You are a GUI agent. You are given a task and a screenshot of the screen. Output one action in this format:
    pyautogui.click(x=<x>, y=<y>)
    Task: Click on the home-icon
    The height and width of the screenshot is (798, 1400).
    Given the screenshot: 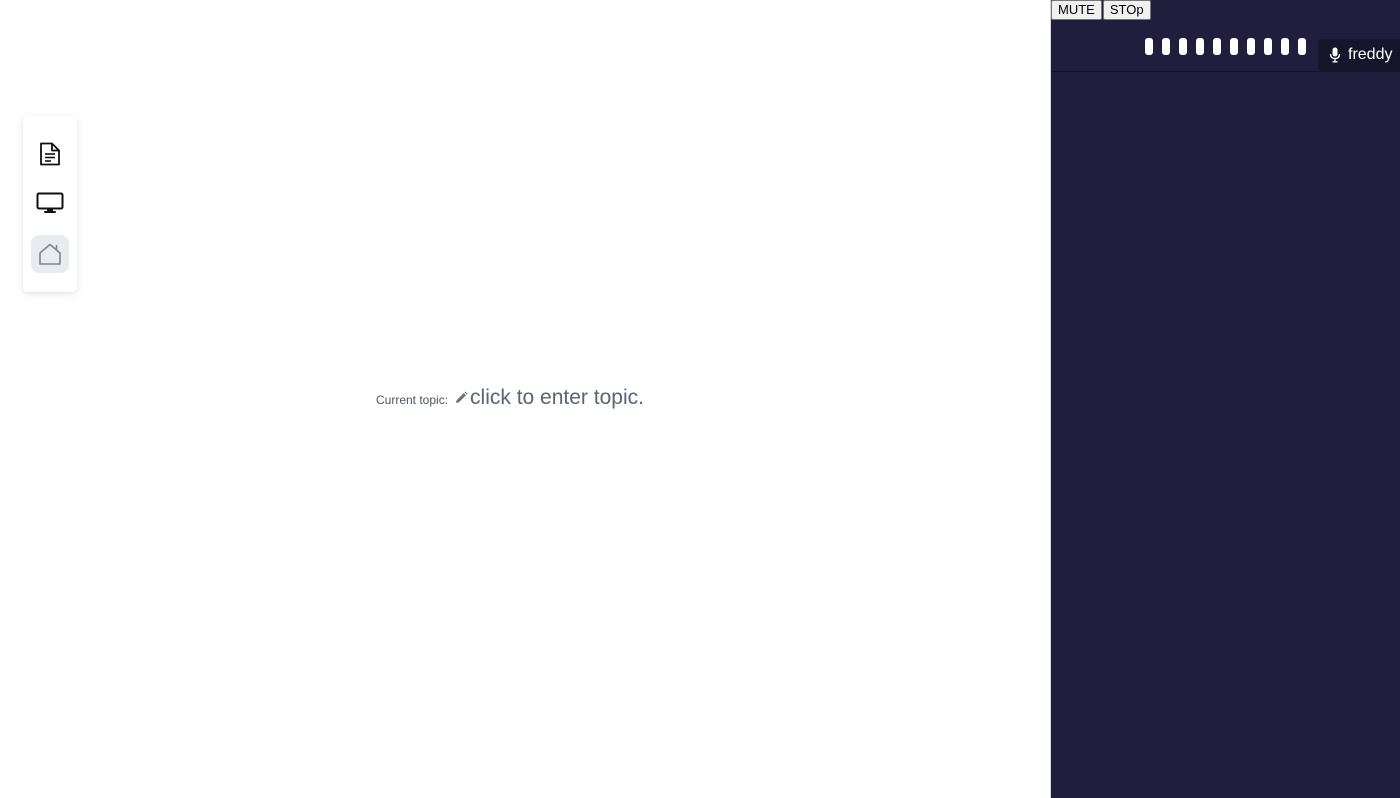 What is the action you would take?
    pyautogui.click(x=50, y=254)
    